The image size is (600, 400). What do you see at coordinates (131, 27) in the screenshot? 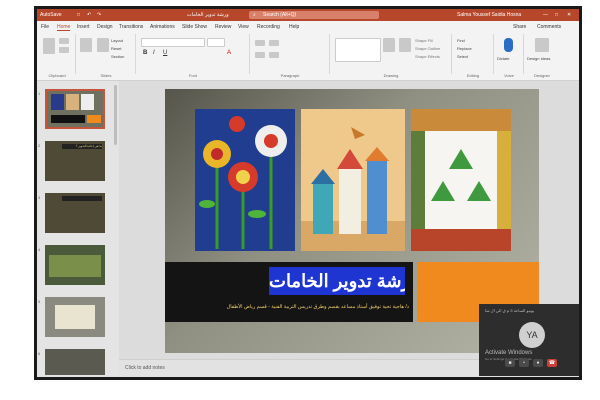
I see `tab-transitions: Transitions` at bounding box center [131, 27].